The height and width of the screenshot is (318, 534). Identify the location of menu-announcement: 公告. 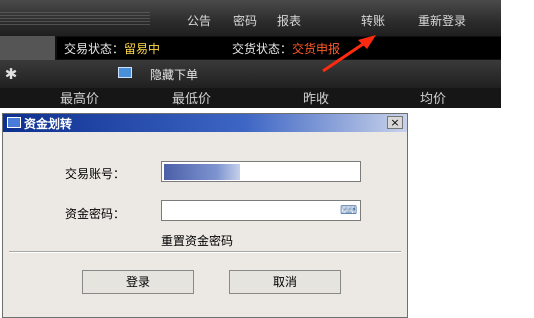
(199, 20).